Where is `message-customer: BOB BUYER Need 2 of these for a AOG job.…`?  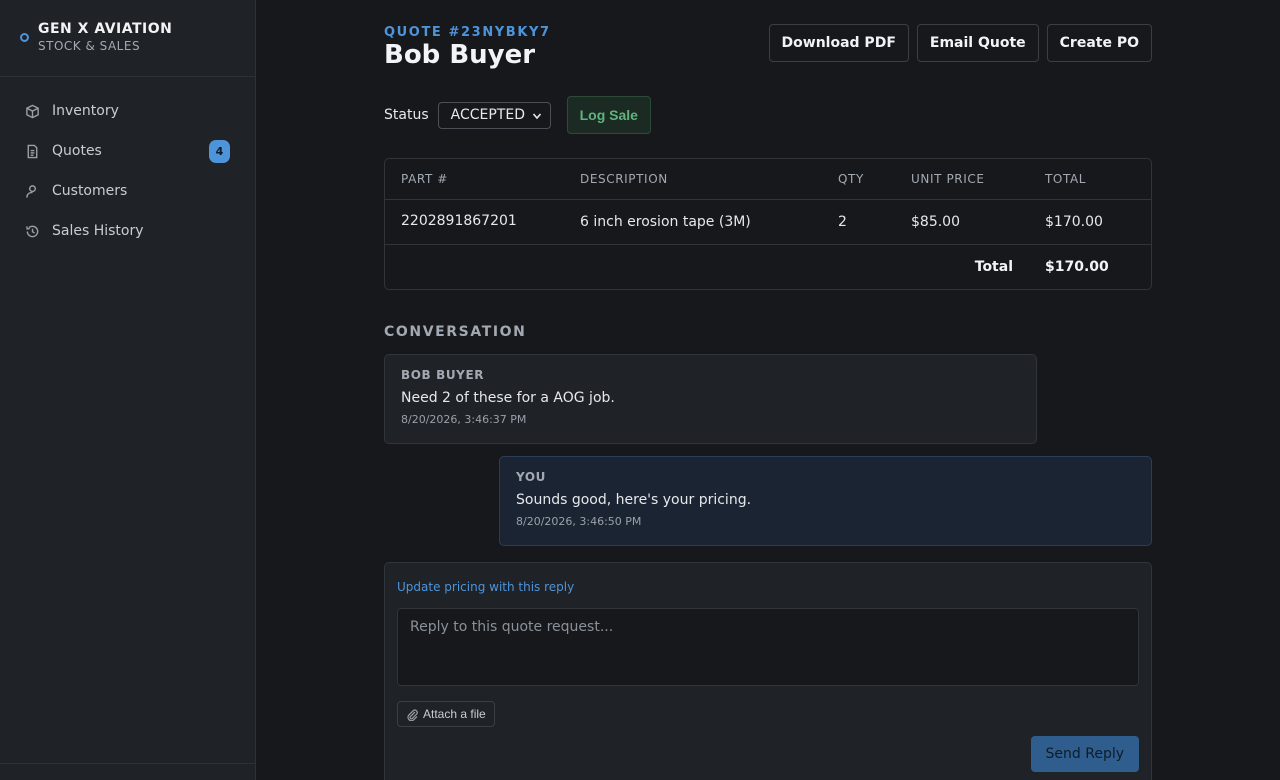 message-customer: BOB BUYER Need 2 of these for a AOG job.… is located at coordinates (710, 399).